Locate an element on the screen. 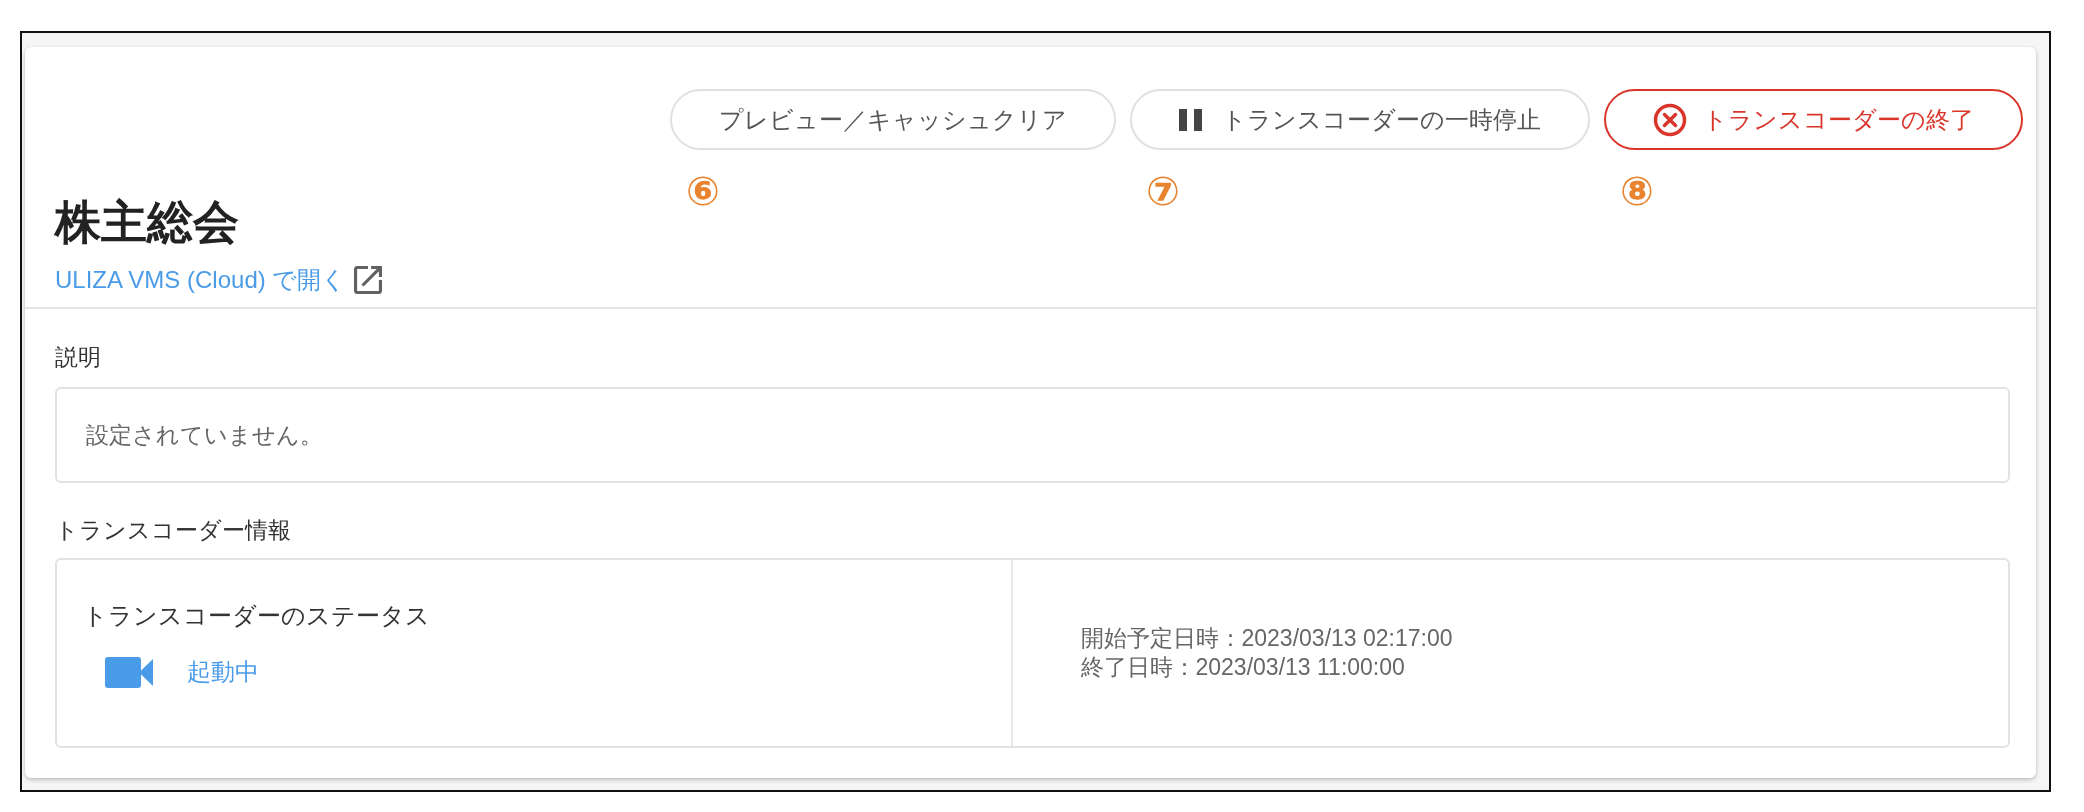 The image size is (2084, 812). page-title: 株主総会 is located at coordinates (147, 222).